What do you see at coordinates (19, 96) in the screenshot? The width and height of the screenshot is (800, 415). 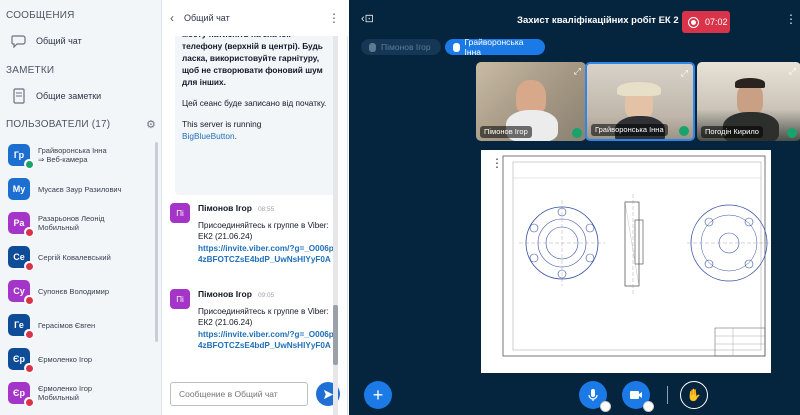 I see `notes-icon` at bounding box center [19, 96].